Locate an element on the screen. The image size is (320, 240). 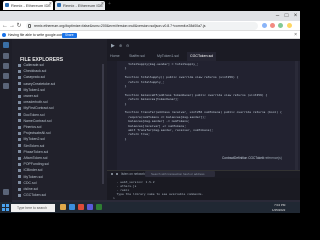
file-item: caseyCreatetoke.sol is located at coordinates (36, 84).